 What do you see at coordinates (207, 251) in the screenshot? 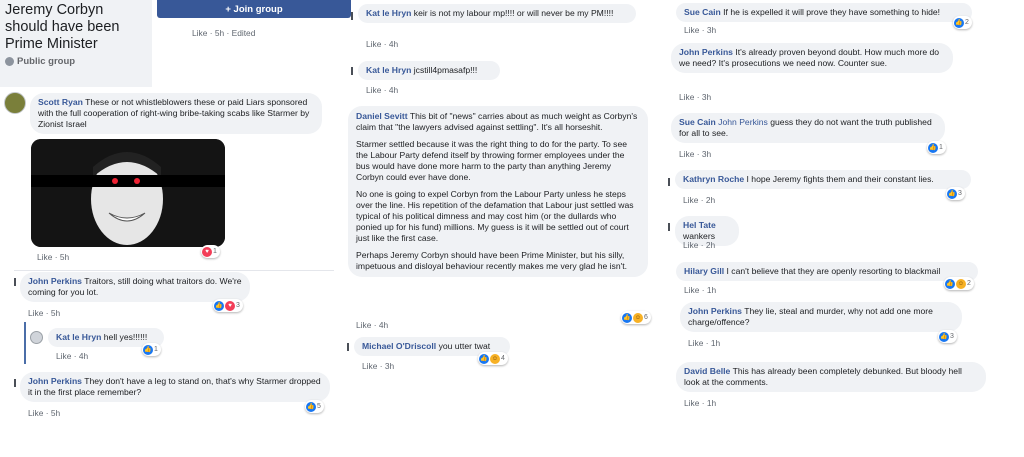
I see `love-icon: ♥` at bounding box center [207, 251].